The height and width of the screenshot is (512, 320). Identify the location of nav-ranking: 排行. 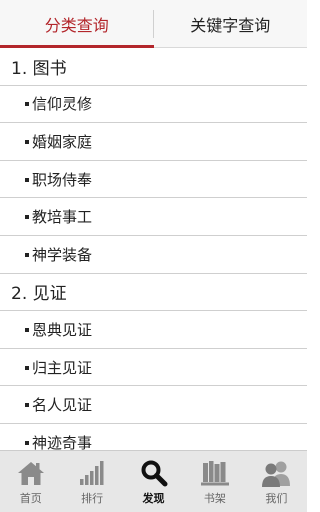
(91, 481).